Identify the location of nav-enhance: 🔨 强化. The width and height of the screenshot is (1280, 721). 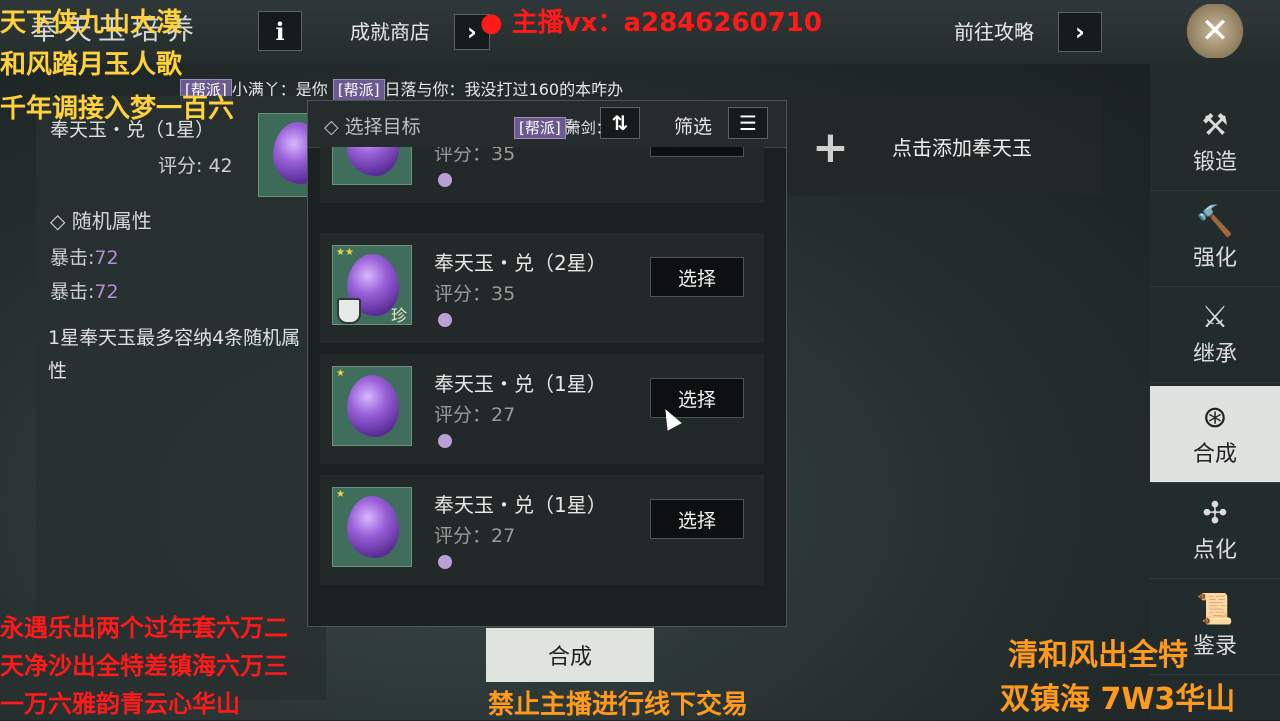
(1215, 238).